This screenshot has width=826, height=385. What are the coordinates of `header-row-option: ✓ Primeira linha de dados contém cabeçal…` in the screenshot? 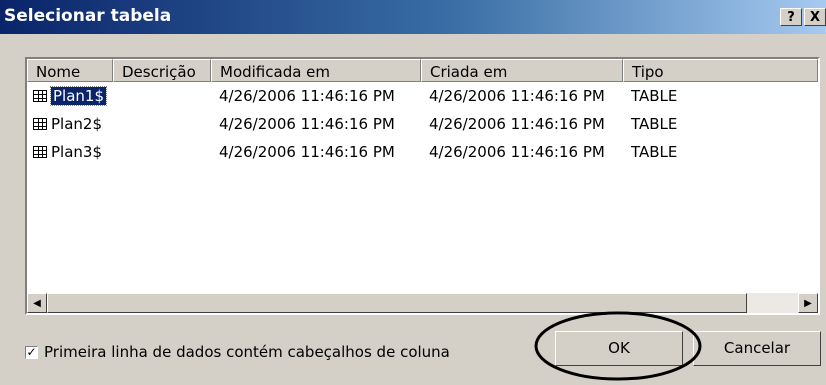 It's located at (237, 352).